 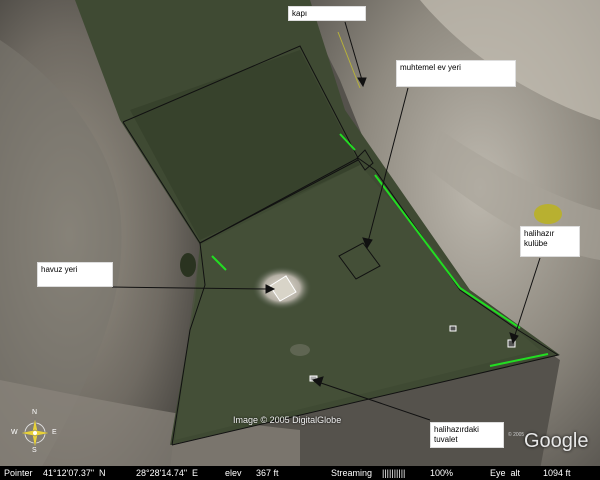 What do you see at coordinates (267, 473) in the screenshot?
I see `elev-value: 367 ft` at bounding box center [267, 473].